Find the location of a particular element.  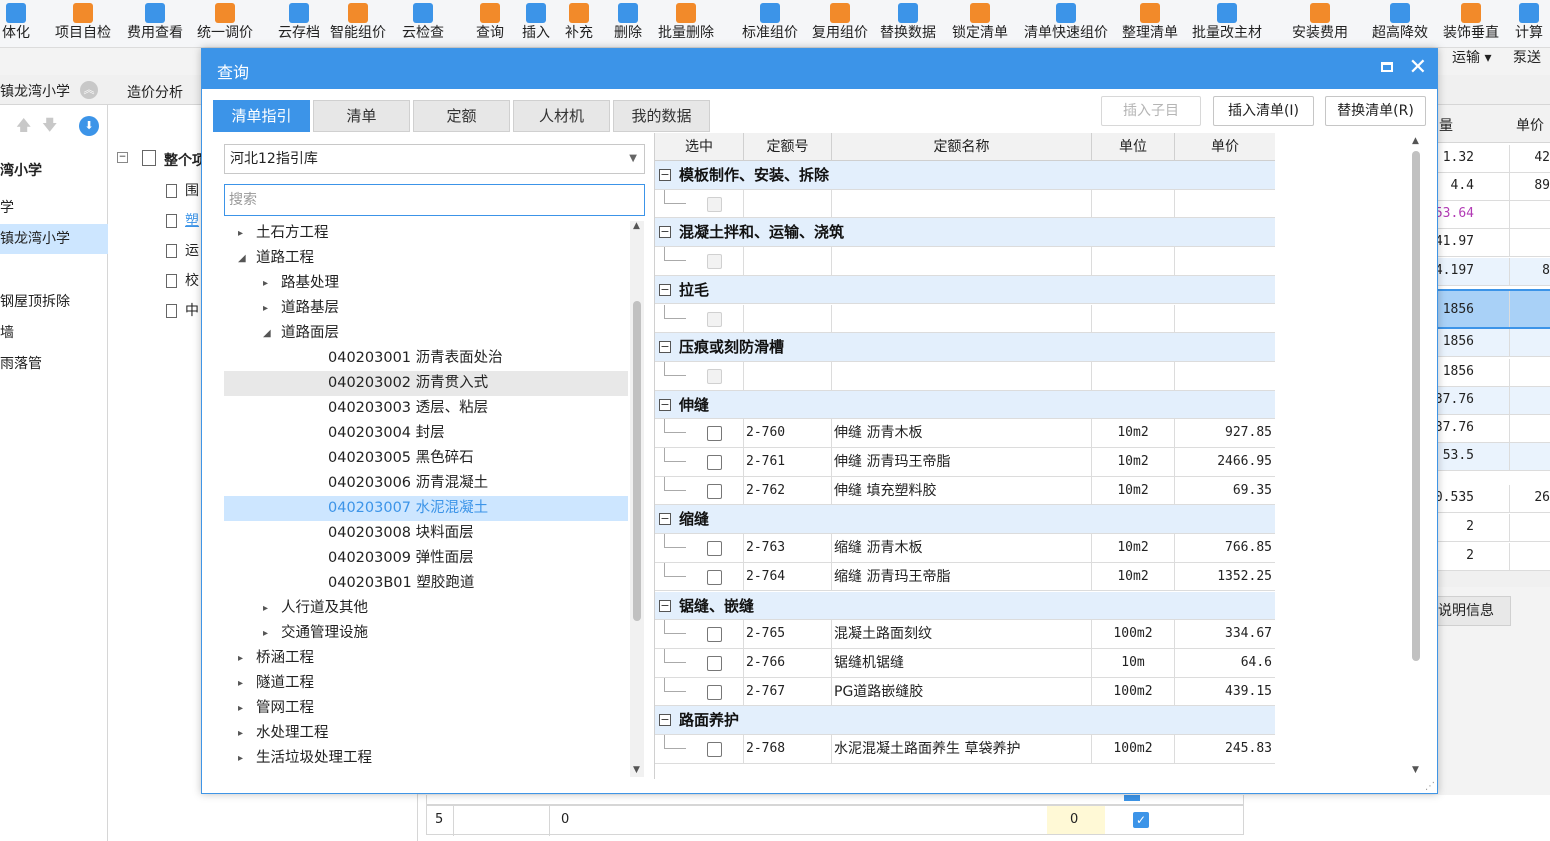

toolbar-button-12: 标准组价 is located at coordinates (770, 24).